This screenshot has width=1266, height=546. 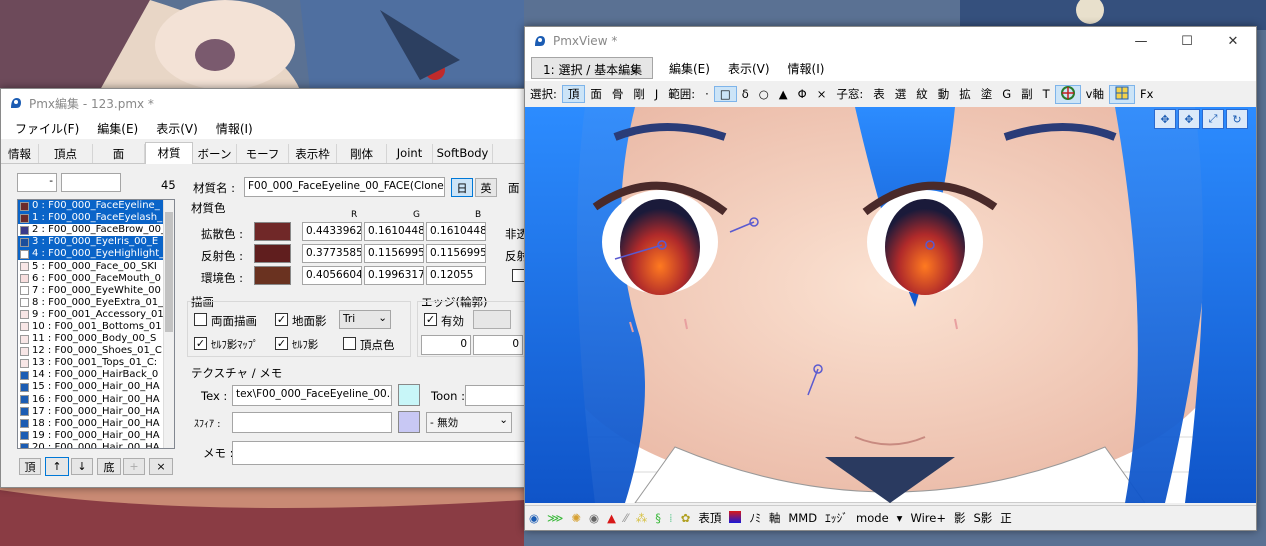 I want to click on self-shadow-toggle-button: S影, so click(x=982, y=518).